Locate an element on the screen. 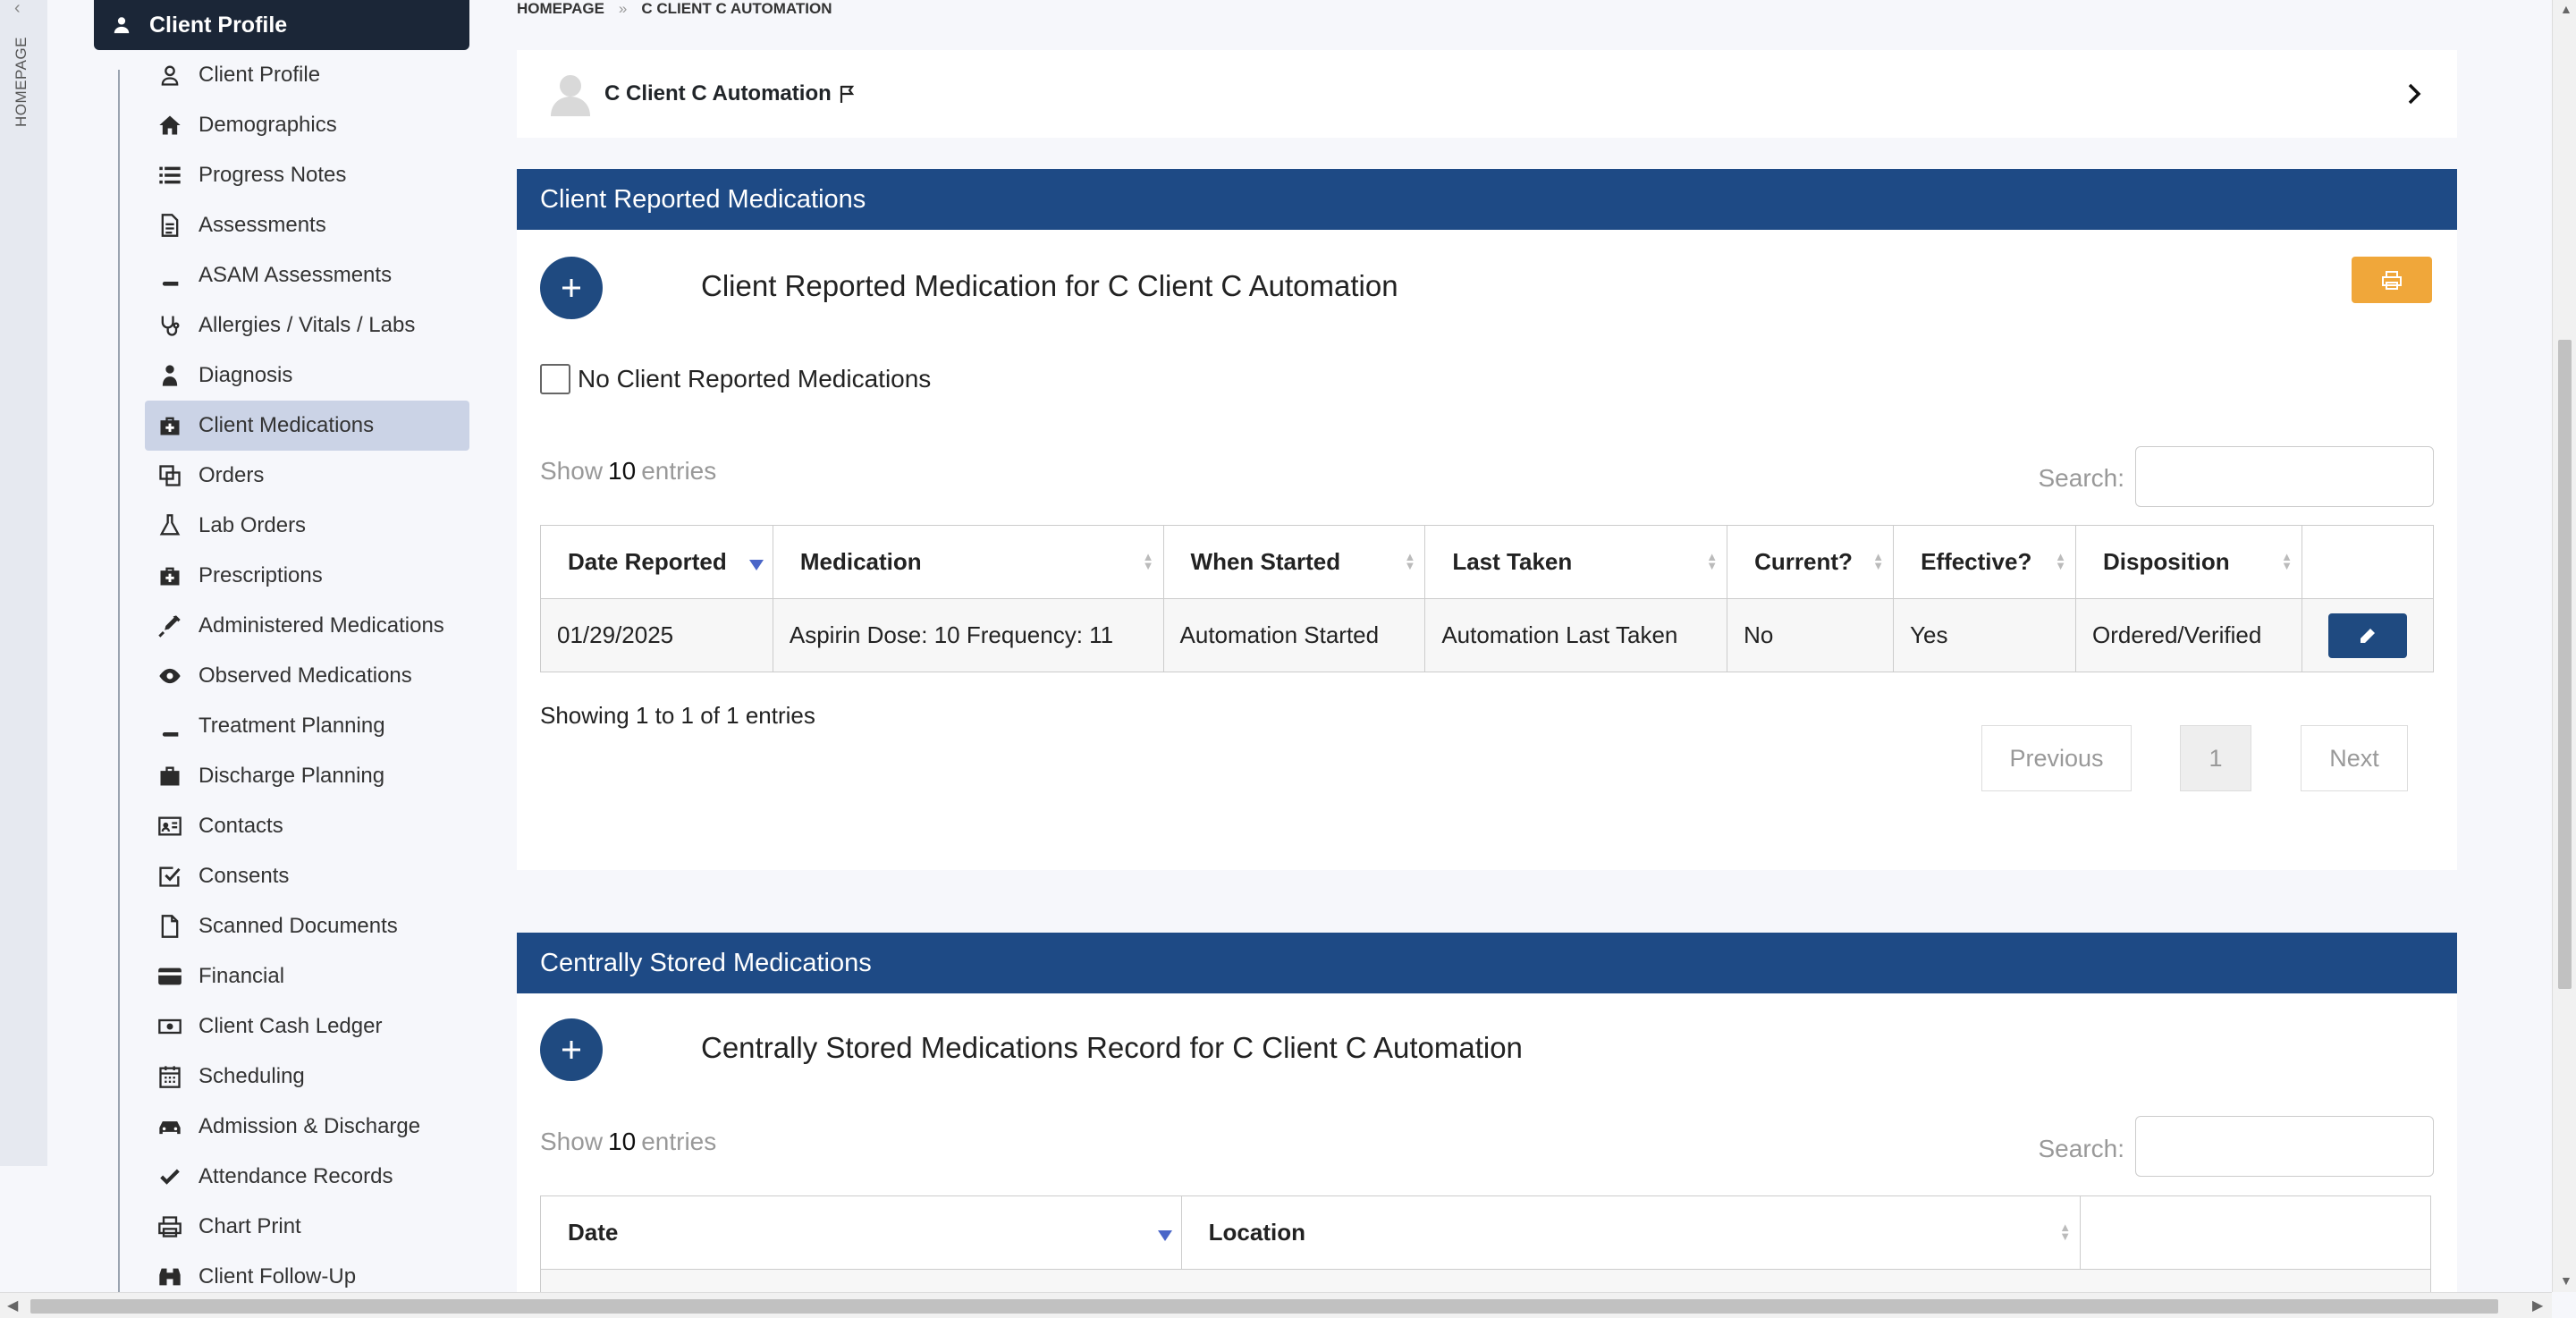 This screenshot has height=1318, width=2576. sidebar-item-asam-assessments: ASAM Assessments is located at coordinates (307, 275).